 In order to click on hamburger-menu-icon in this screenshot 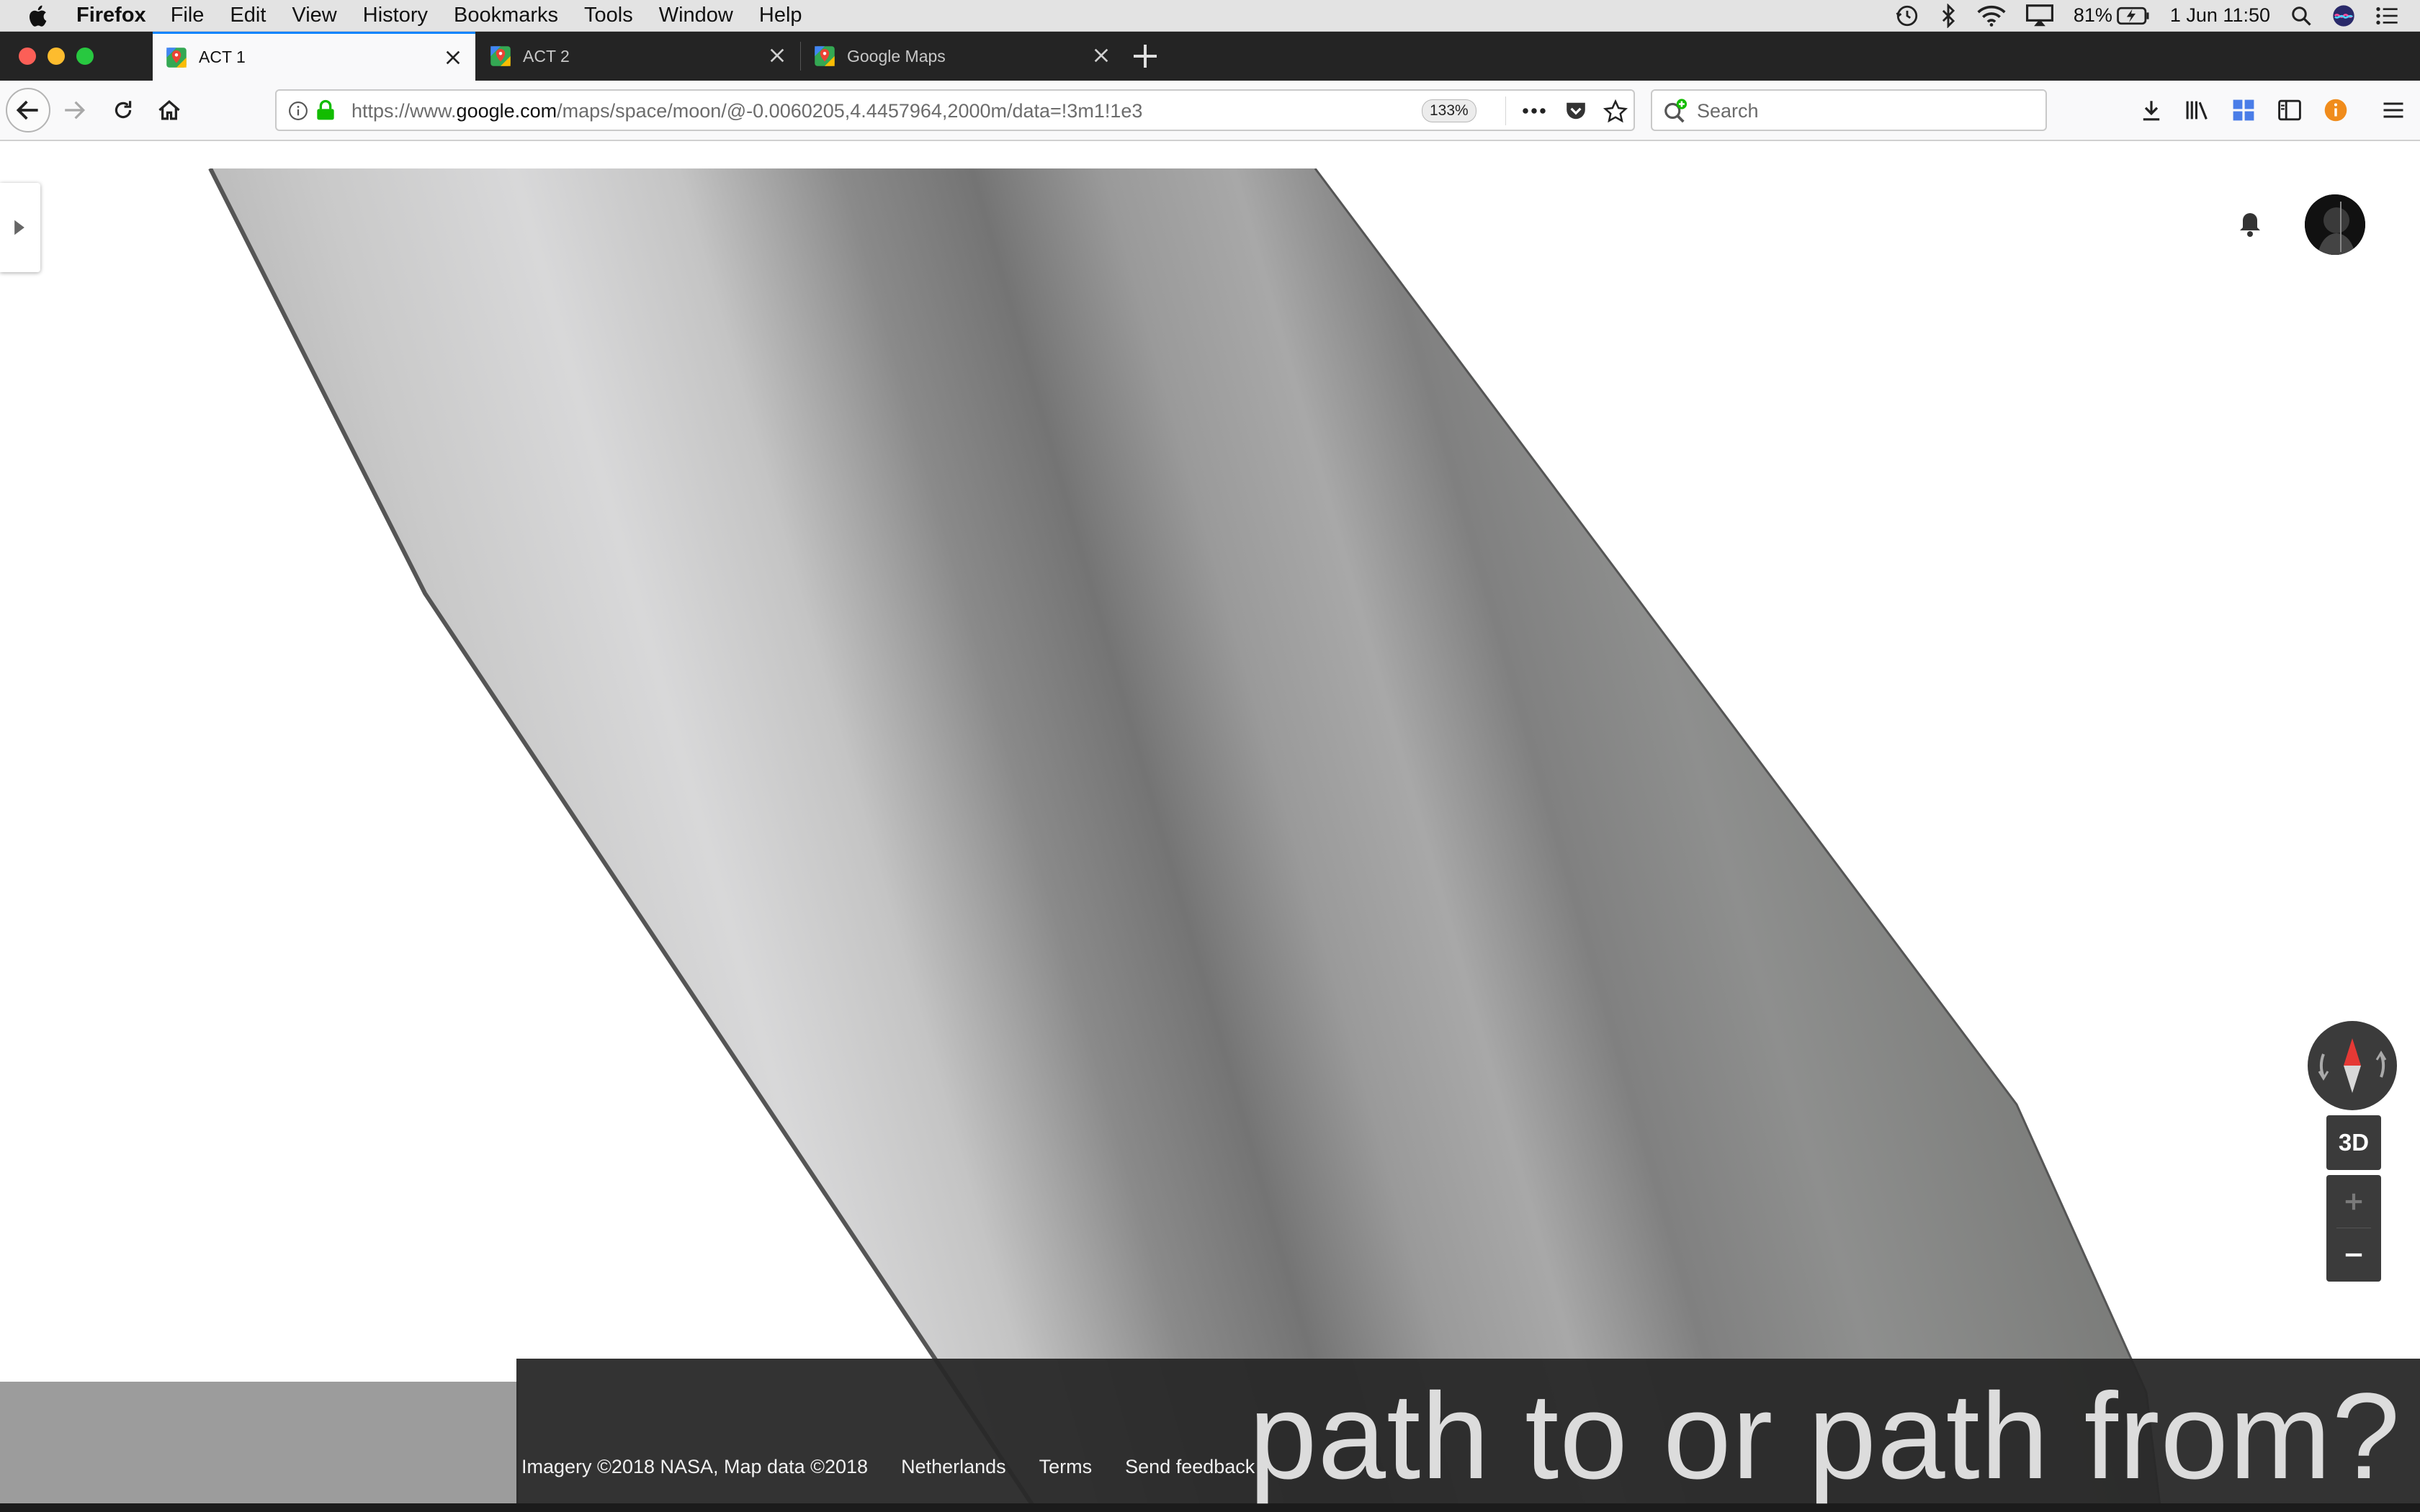, I will do `click(2393, 110)`.